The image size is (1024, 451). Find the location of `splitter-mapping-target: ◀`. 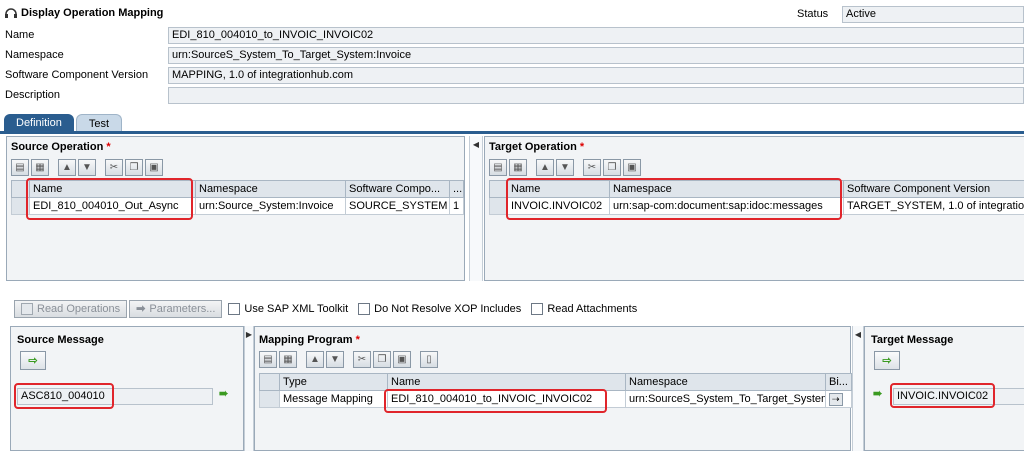

splitter-mapping-target: ◀ is located at coordinates (858, 388).